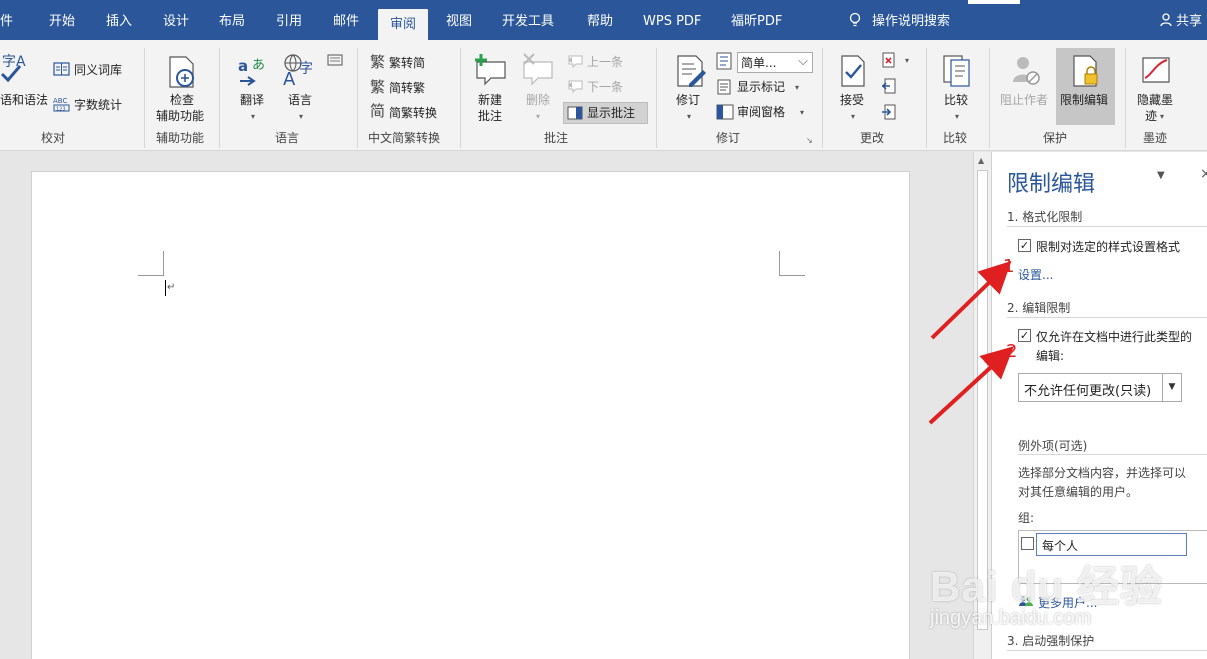  I want to click on tab-wps-pdf: WPS PDF, so click(672, 22).